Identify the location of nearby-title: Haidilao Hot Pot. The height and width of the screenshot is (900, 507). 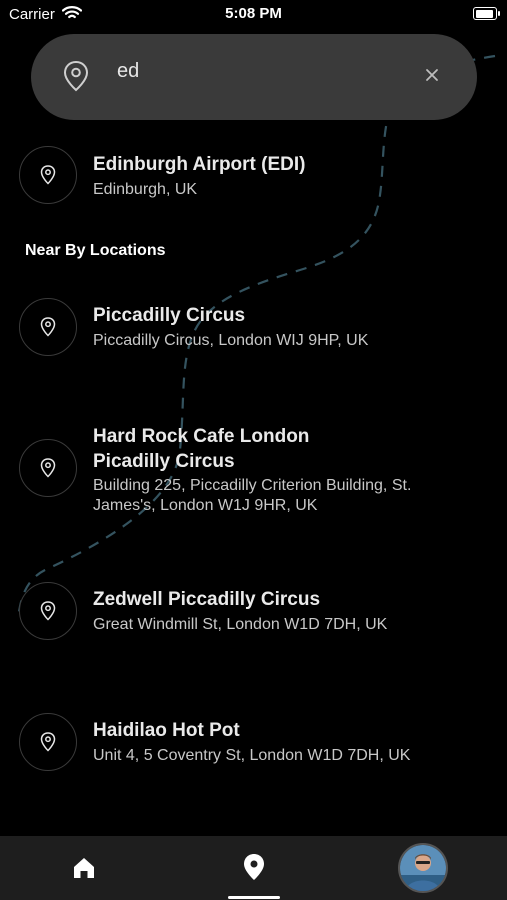
(166, 730).